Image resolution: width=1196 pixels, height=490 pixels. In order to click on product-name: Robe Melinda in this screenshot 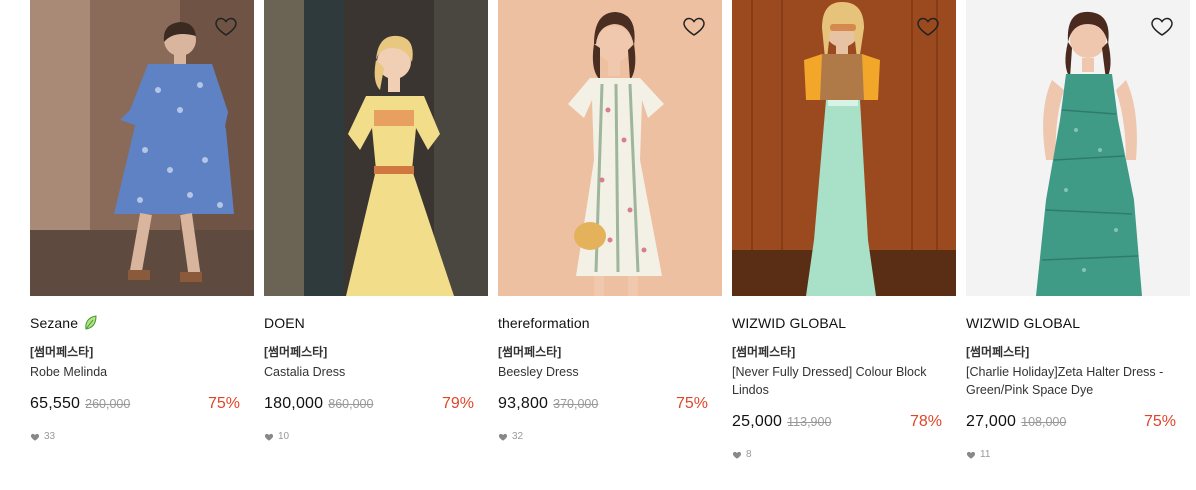, I will do `click(136, 372)`.